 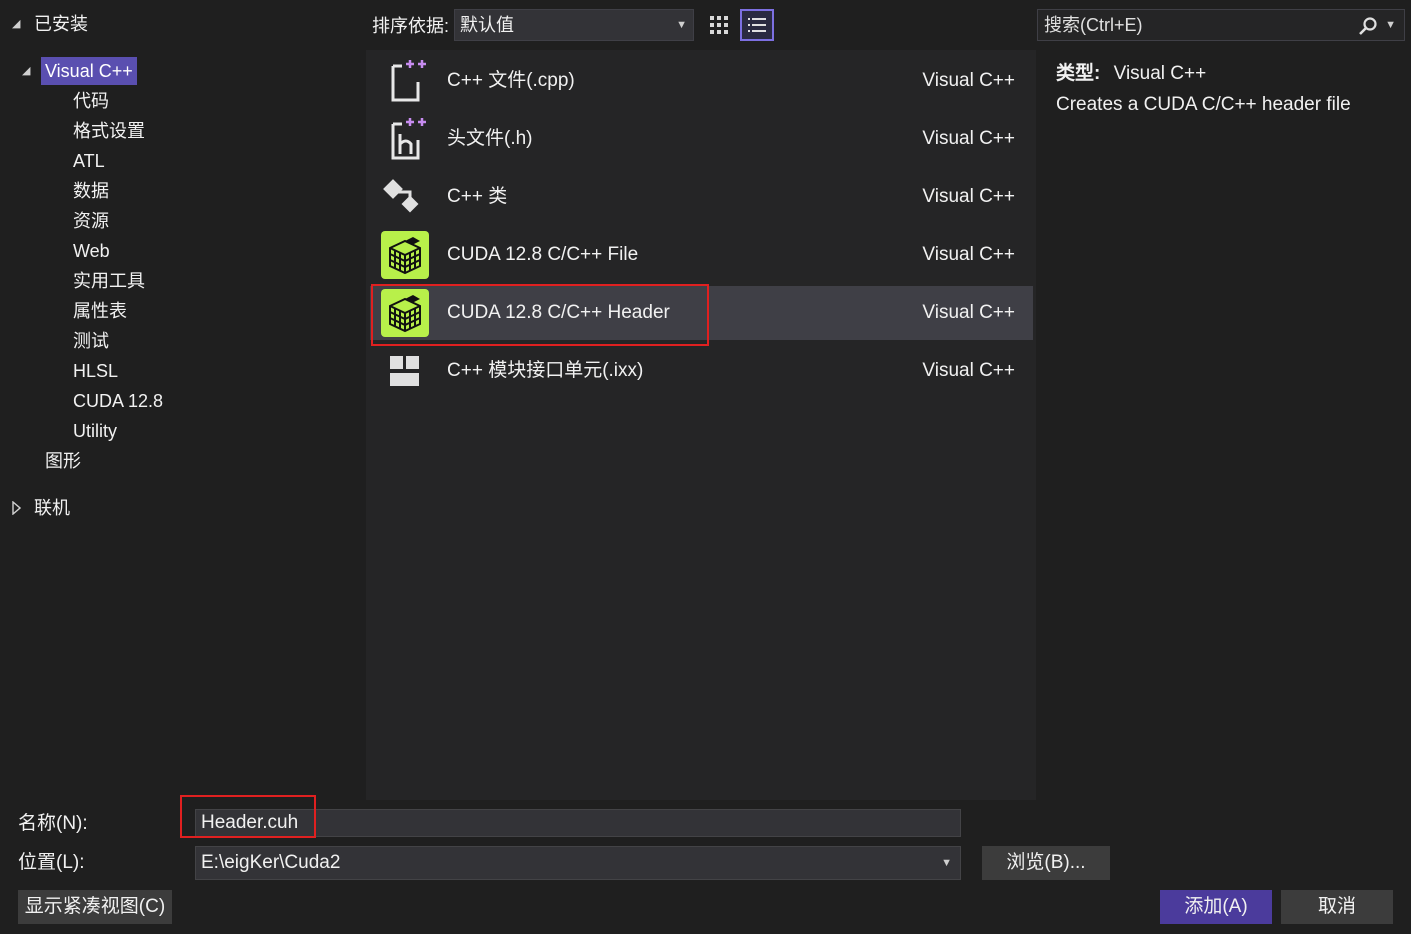 I want to click on compact-view-button: 显示紧凑视图(C), so click(x=95, y=907).